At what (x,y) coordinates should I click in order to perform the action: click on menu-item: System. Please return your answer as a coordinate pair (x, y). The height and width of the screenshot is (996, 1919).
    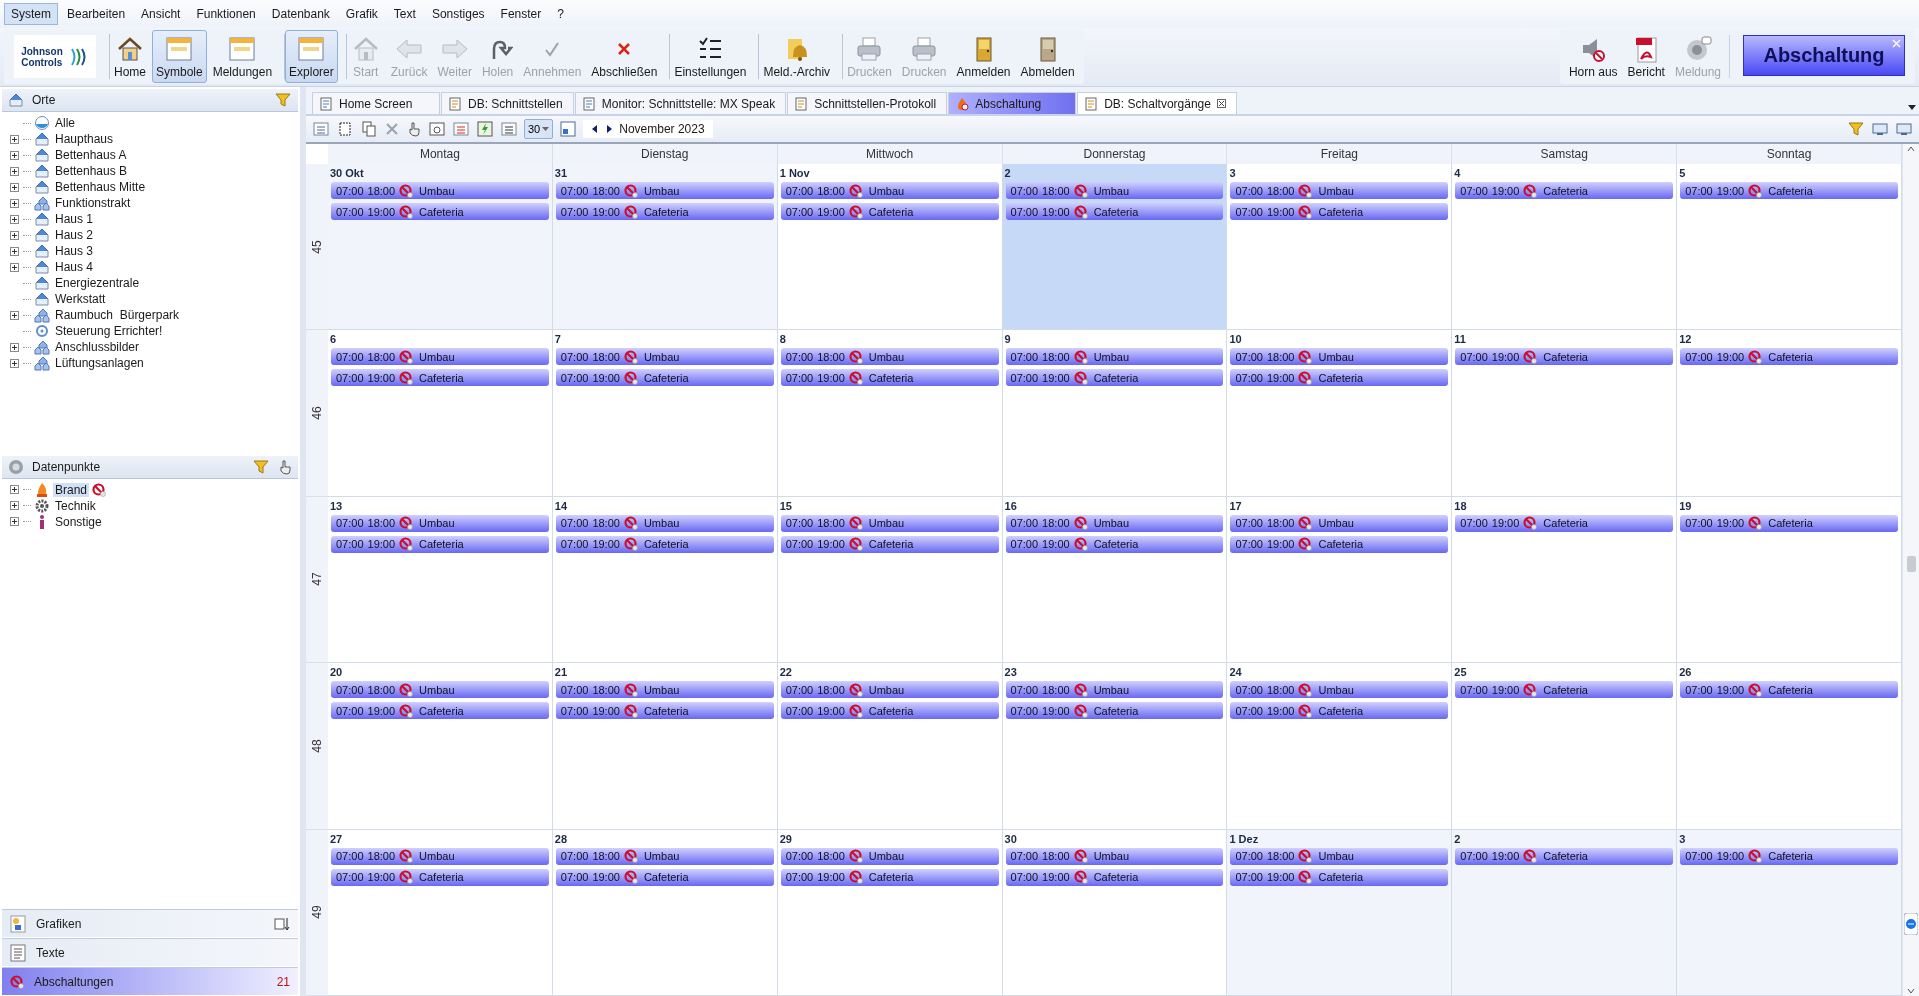
    Looking at the image, I should click on (31, 14).